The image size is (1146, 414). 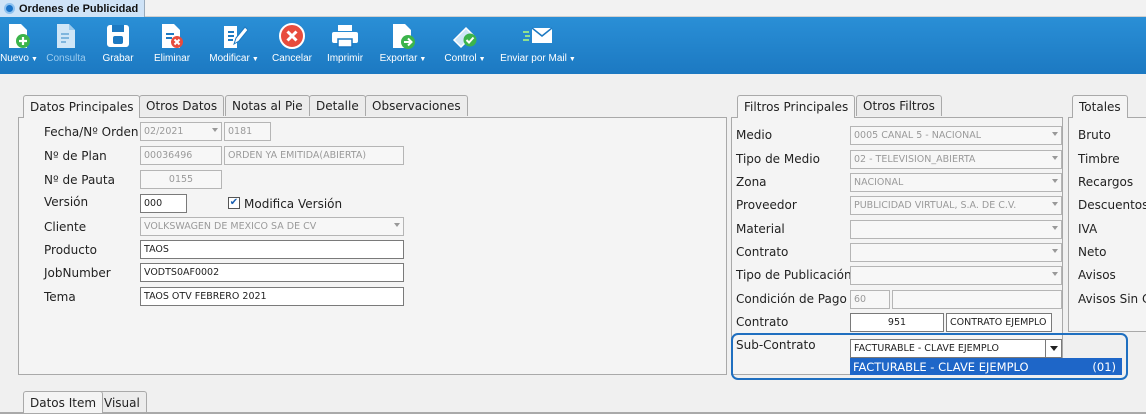 I want to click on window-tab: Ordenes de Publicidad, so click(x=73, y=8).